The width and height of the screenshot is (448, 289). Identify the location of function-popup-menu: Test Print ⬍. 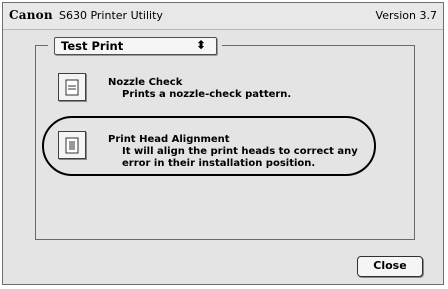
(135, 46).